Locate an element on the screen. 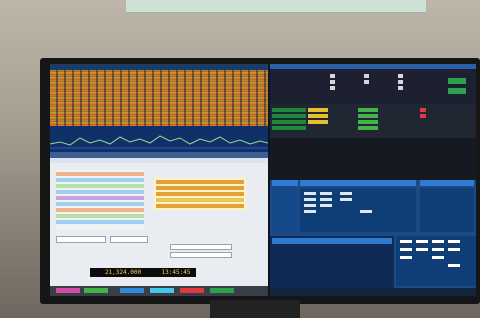  multiplier-grid is located at coordinates (436, 261).